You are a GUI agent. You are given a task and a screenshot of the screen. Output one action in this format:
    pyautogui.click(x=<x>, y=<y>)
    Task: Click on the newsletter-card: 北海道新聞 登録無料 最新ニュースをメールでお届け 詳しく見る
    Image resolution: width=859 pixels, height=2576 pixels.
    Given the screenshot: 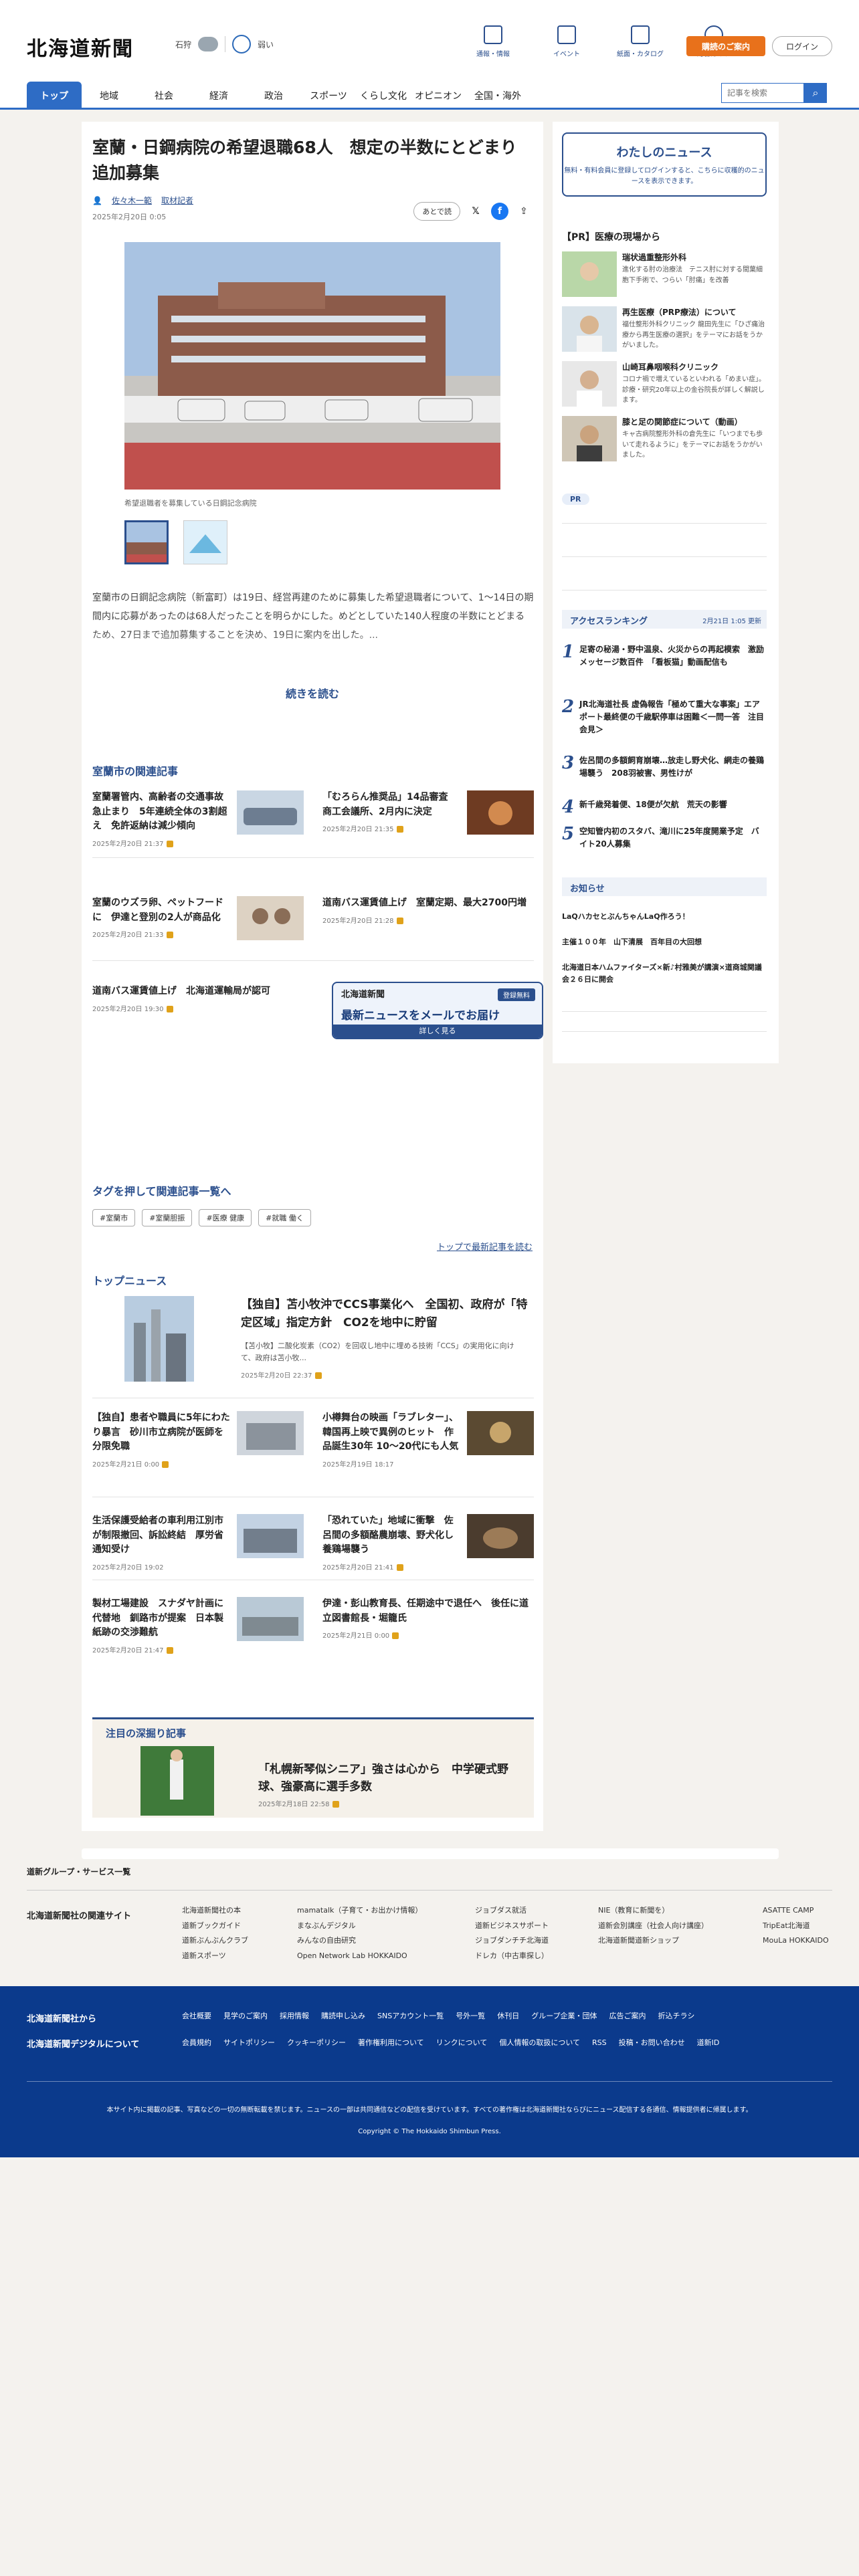 What is the action you would take?
    pyautogui.click(x=438, y=1010)
    